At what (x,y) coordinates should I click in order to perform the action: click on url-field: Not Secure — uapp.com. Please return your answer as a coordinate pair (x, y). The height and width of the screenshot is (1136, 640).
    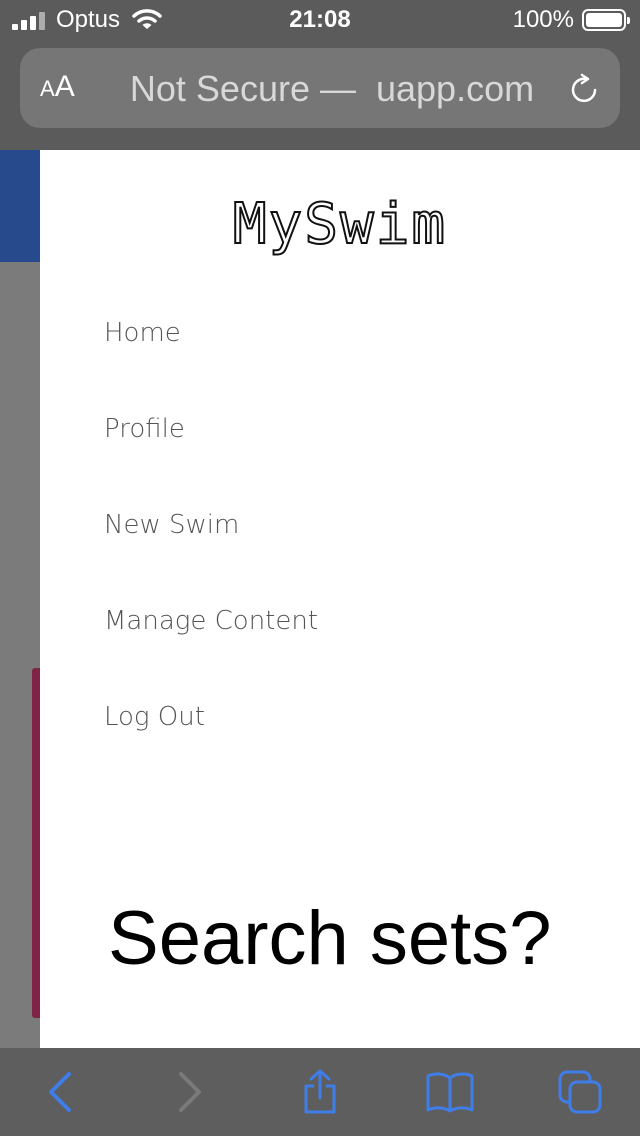
    Looking at the image, I should click on (332, 89).